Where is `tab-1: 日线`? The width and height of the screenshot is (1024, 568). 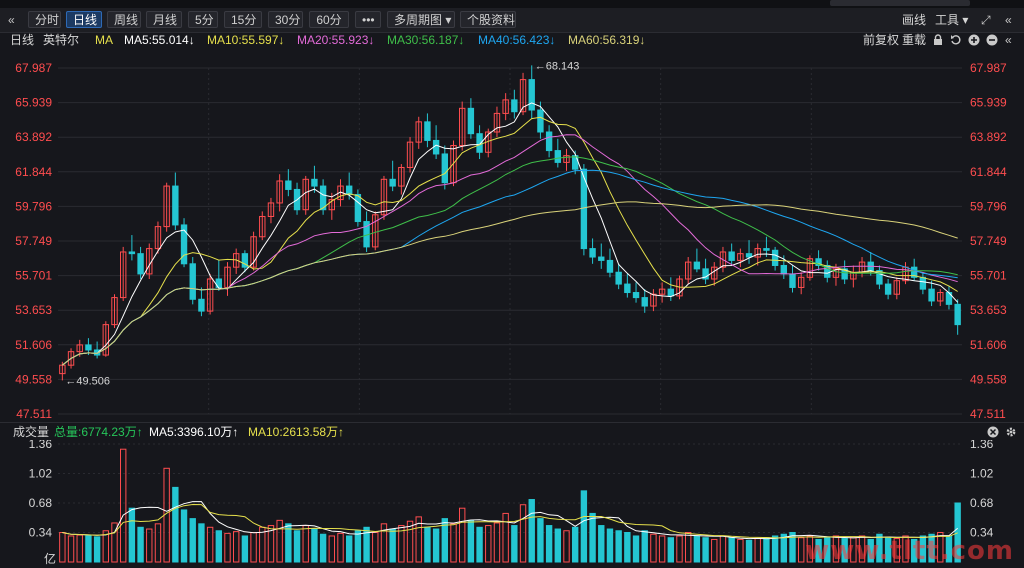 tab-1: 日线 is located at coordinates (84, 19).